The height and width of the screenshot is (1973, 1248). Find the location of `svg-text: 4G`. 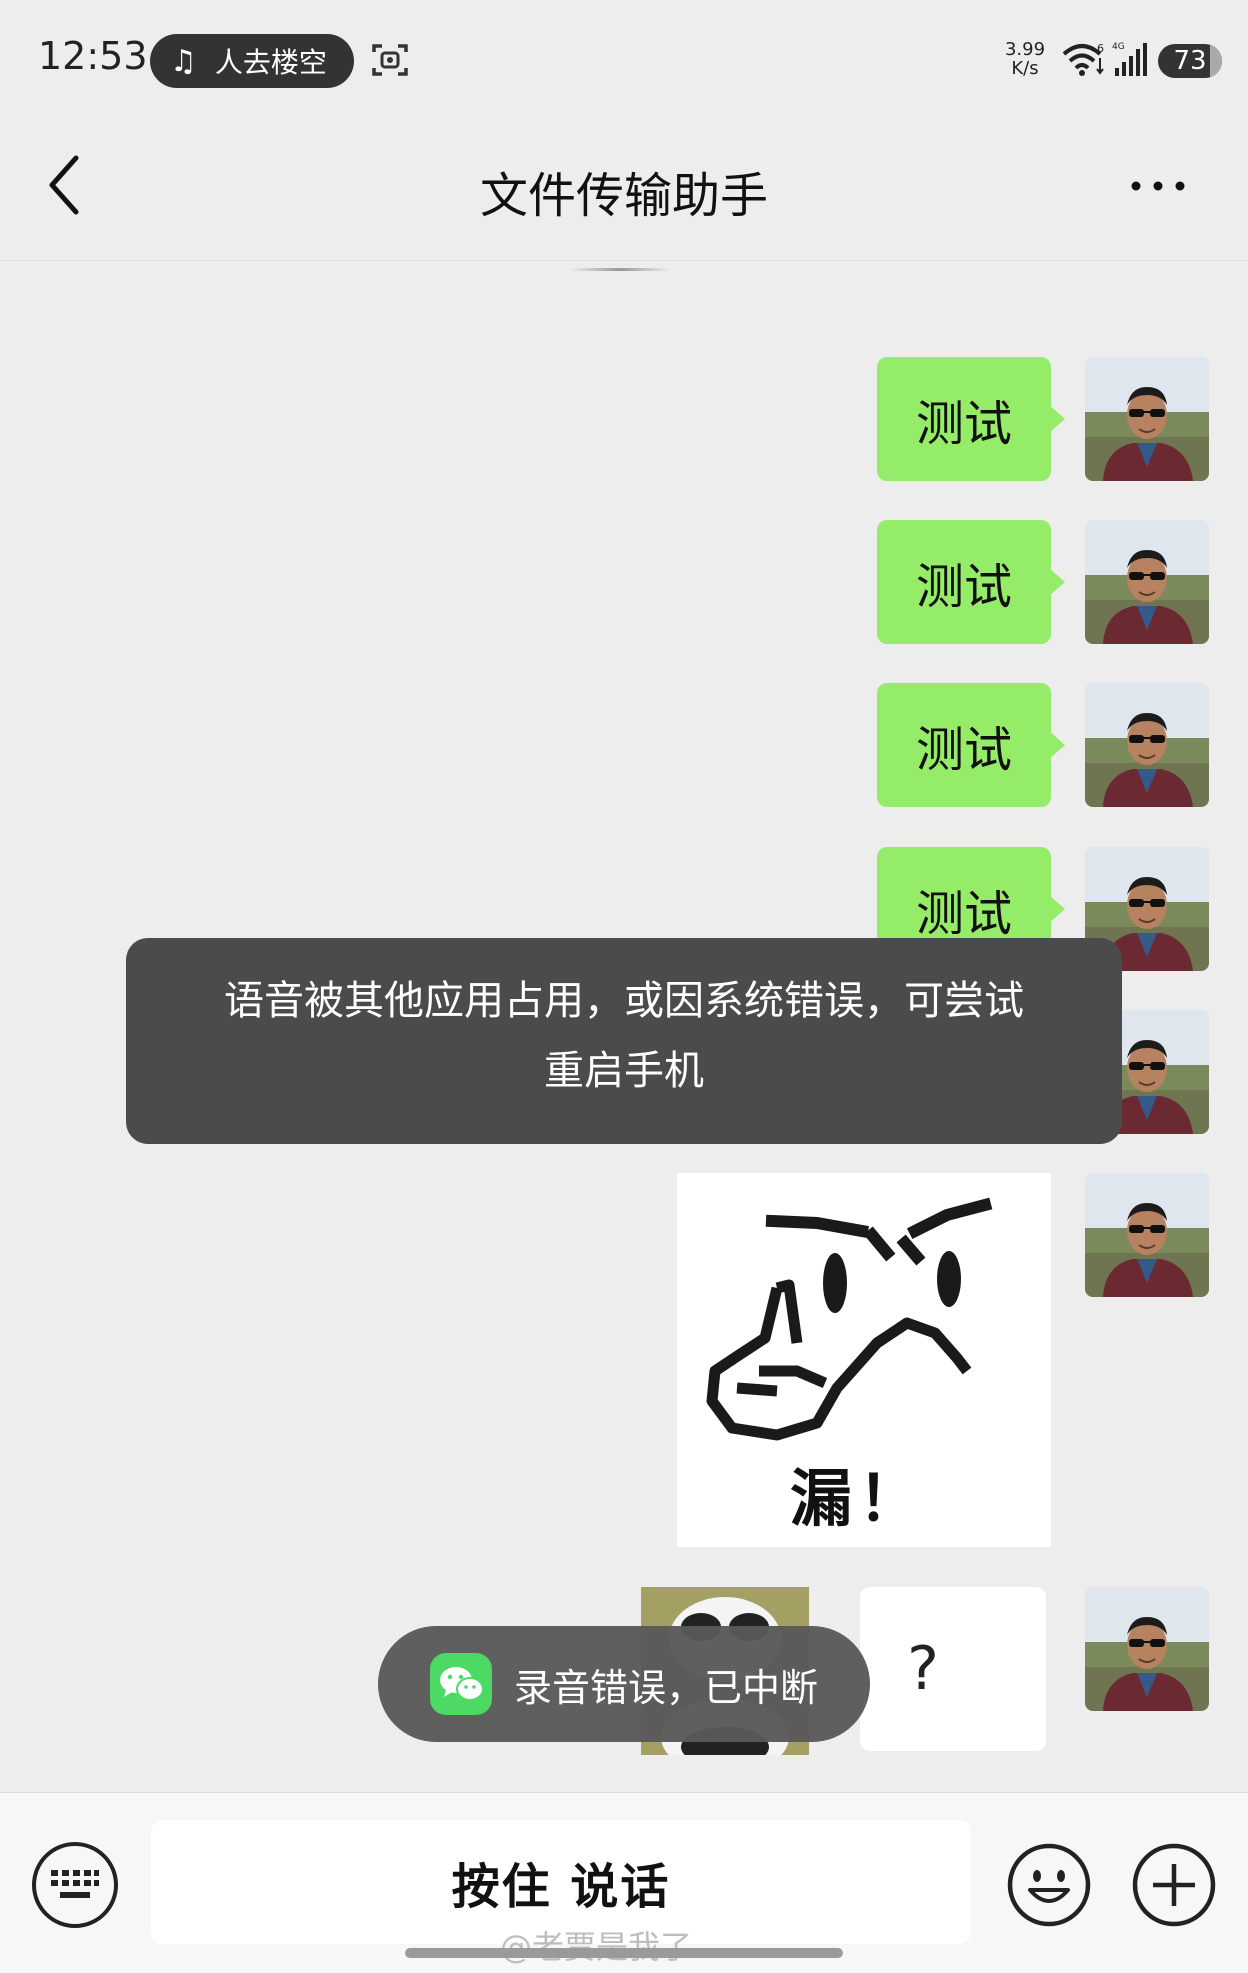

svg-text: 4G is located at coordinates (1118, 47).